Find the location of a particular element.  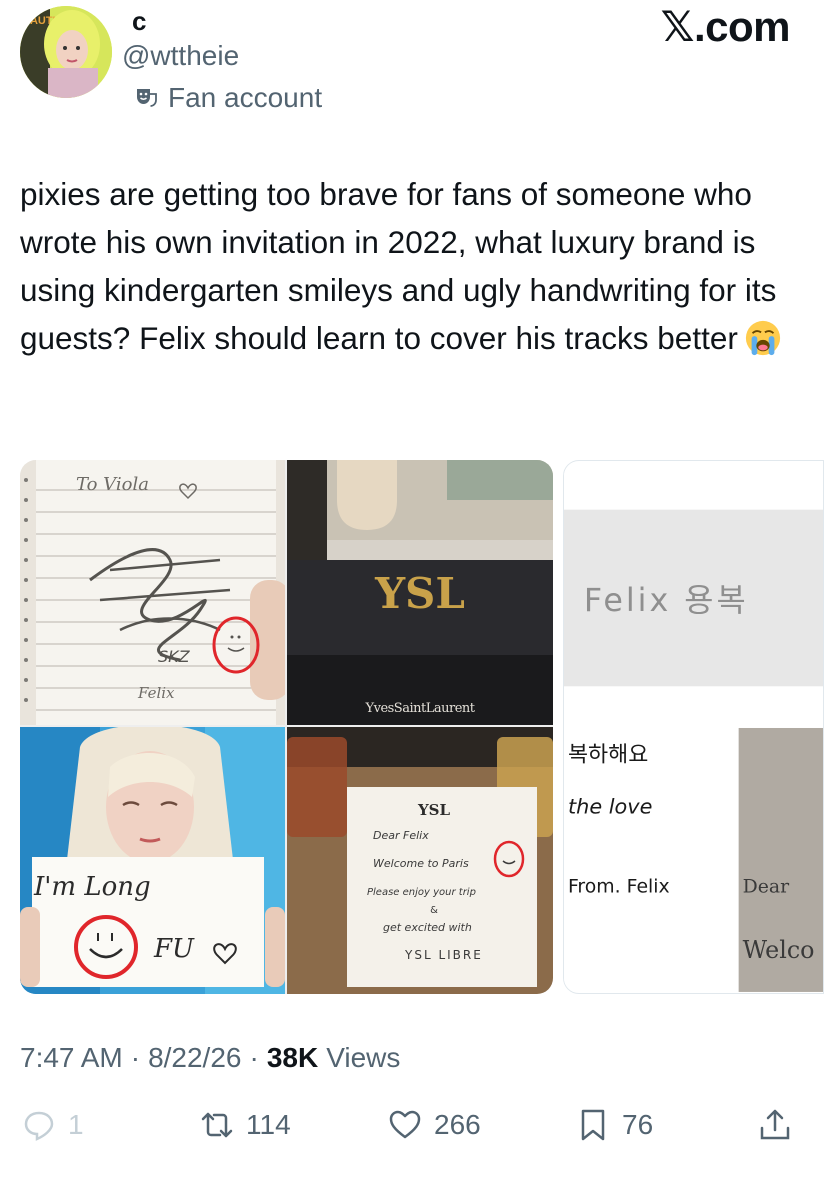

ysl-brand-text: YvesSaintLaurent is located at coordinates (420, 708).